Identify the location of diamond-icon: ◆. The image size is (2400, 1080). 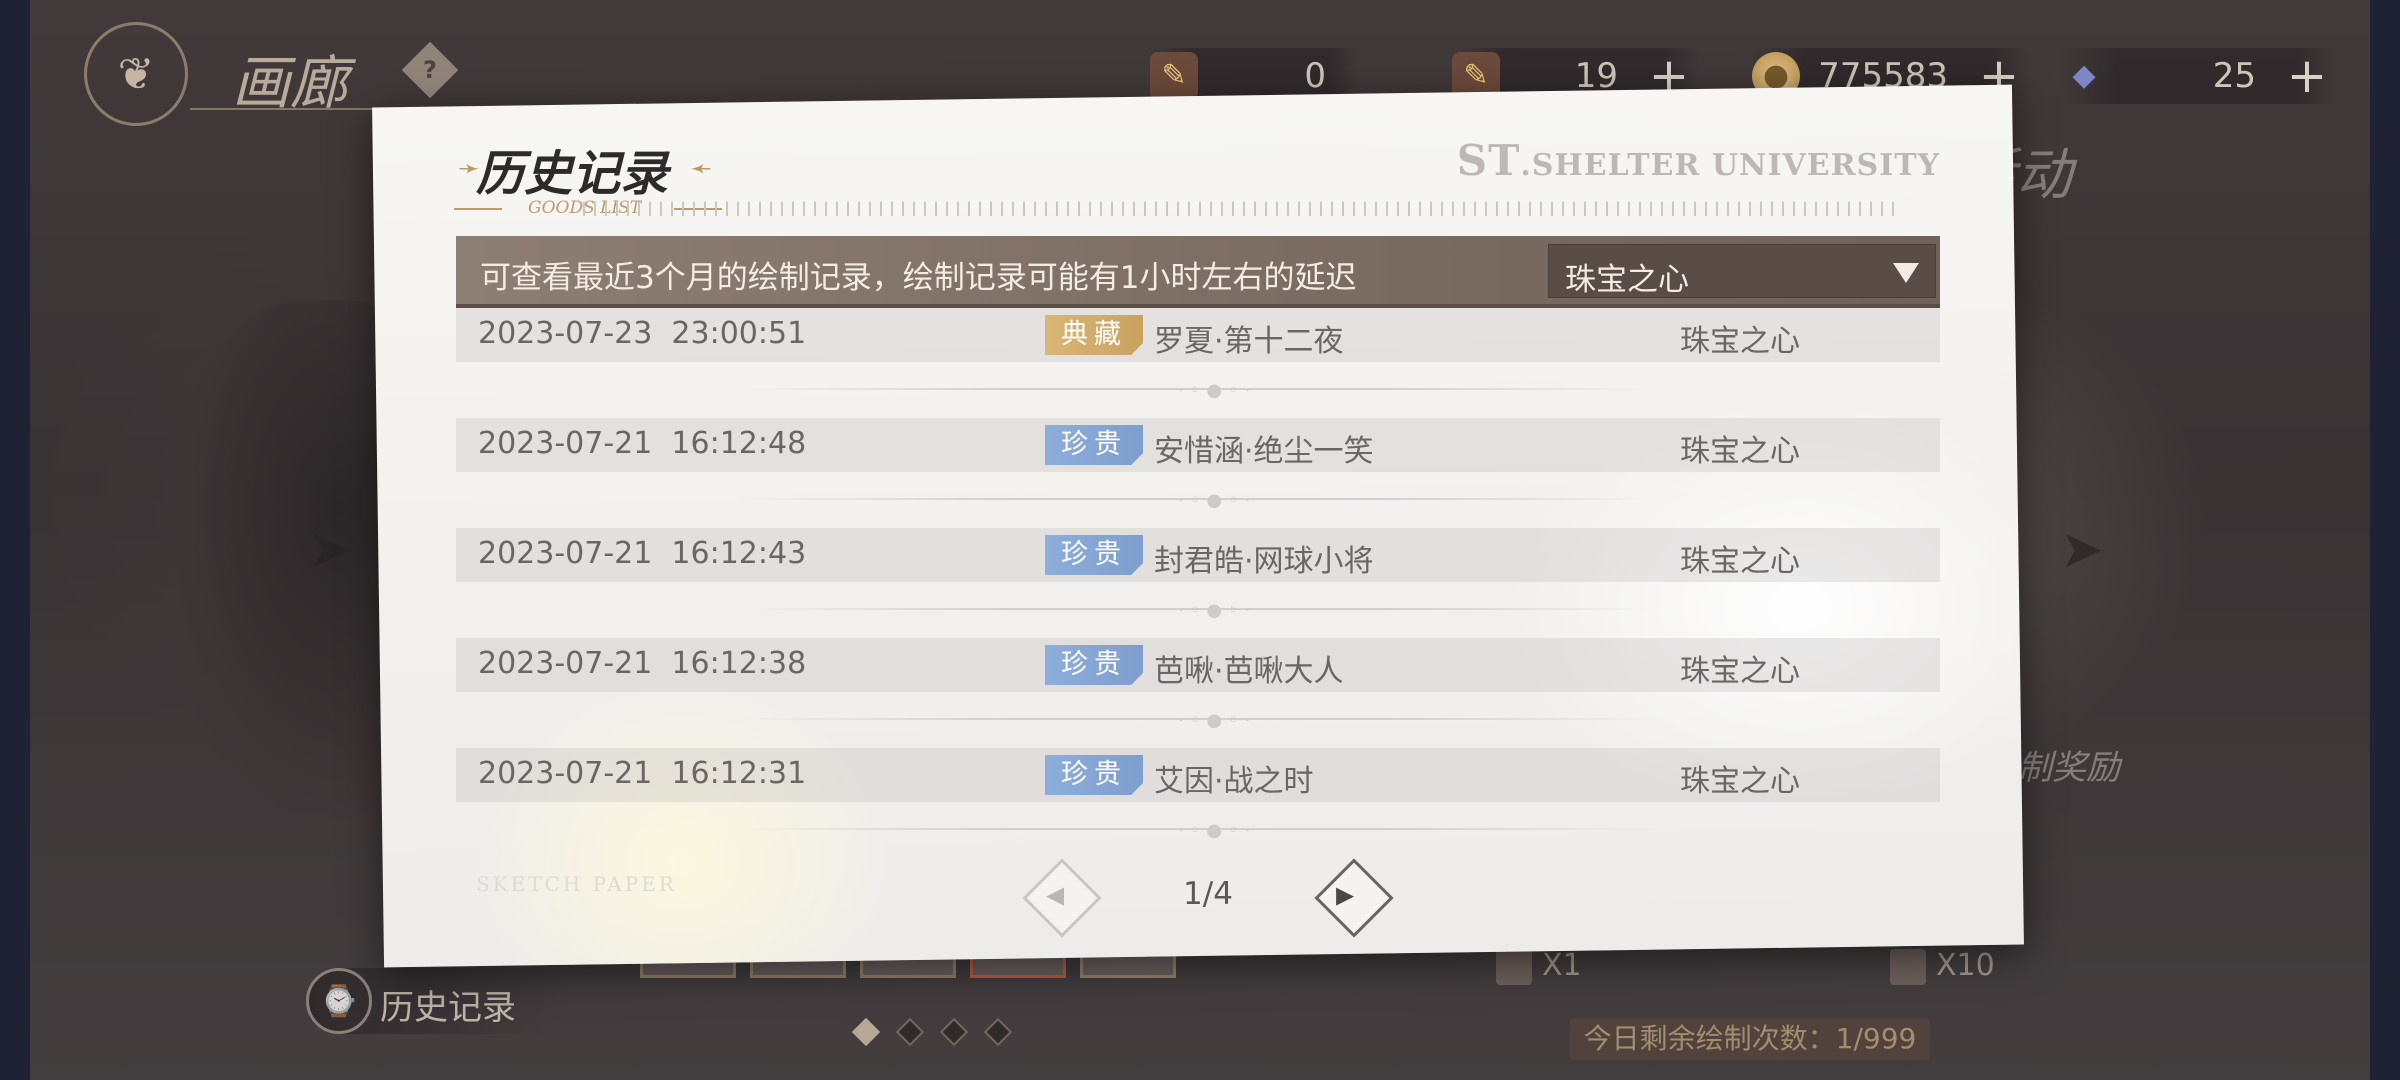
(2084, 75).